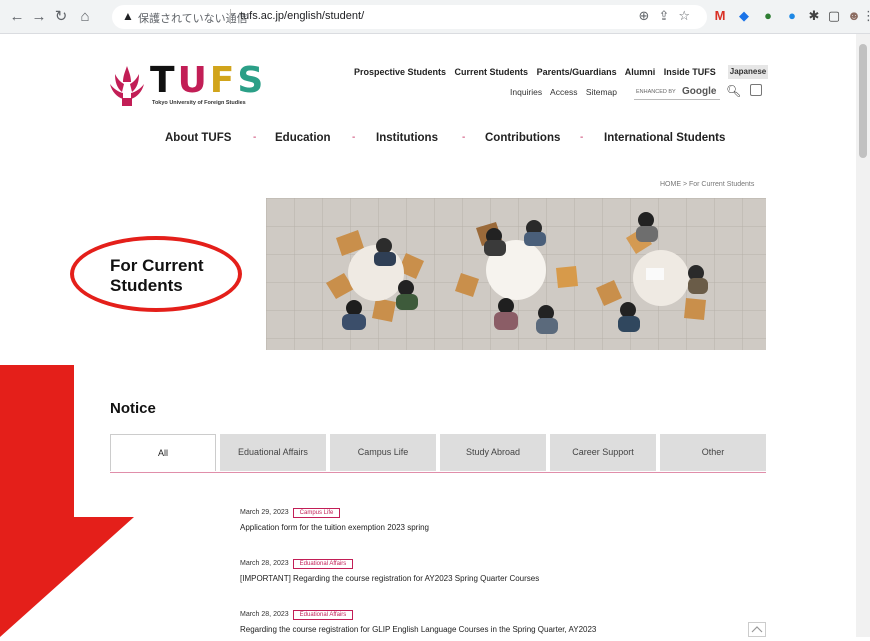 This screenshot has height=641, width=870. What do you see at coordinates (834, 16) in the screenshot?
I see `side-panel-icon: ▢` at bounding box center [834, 16].